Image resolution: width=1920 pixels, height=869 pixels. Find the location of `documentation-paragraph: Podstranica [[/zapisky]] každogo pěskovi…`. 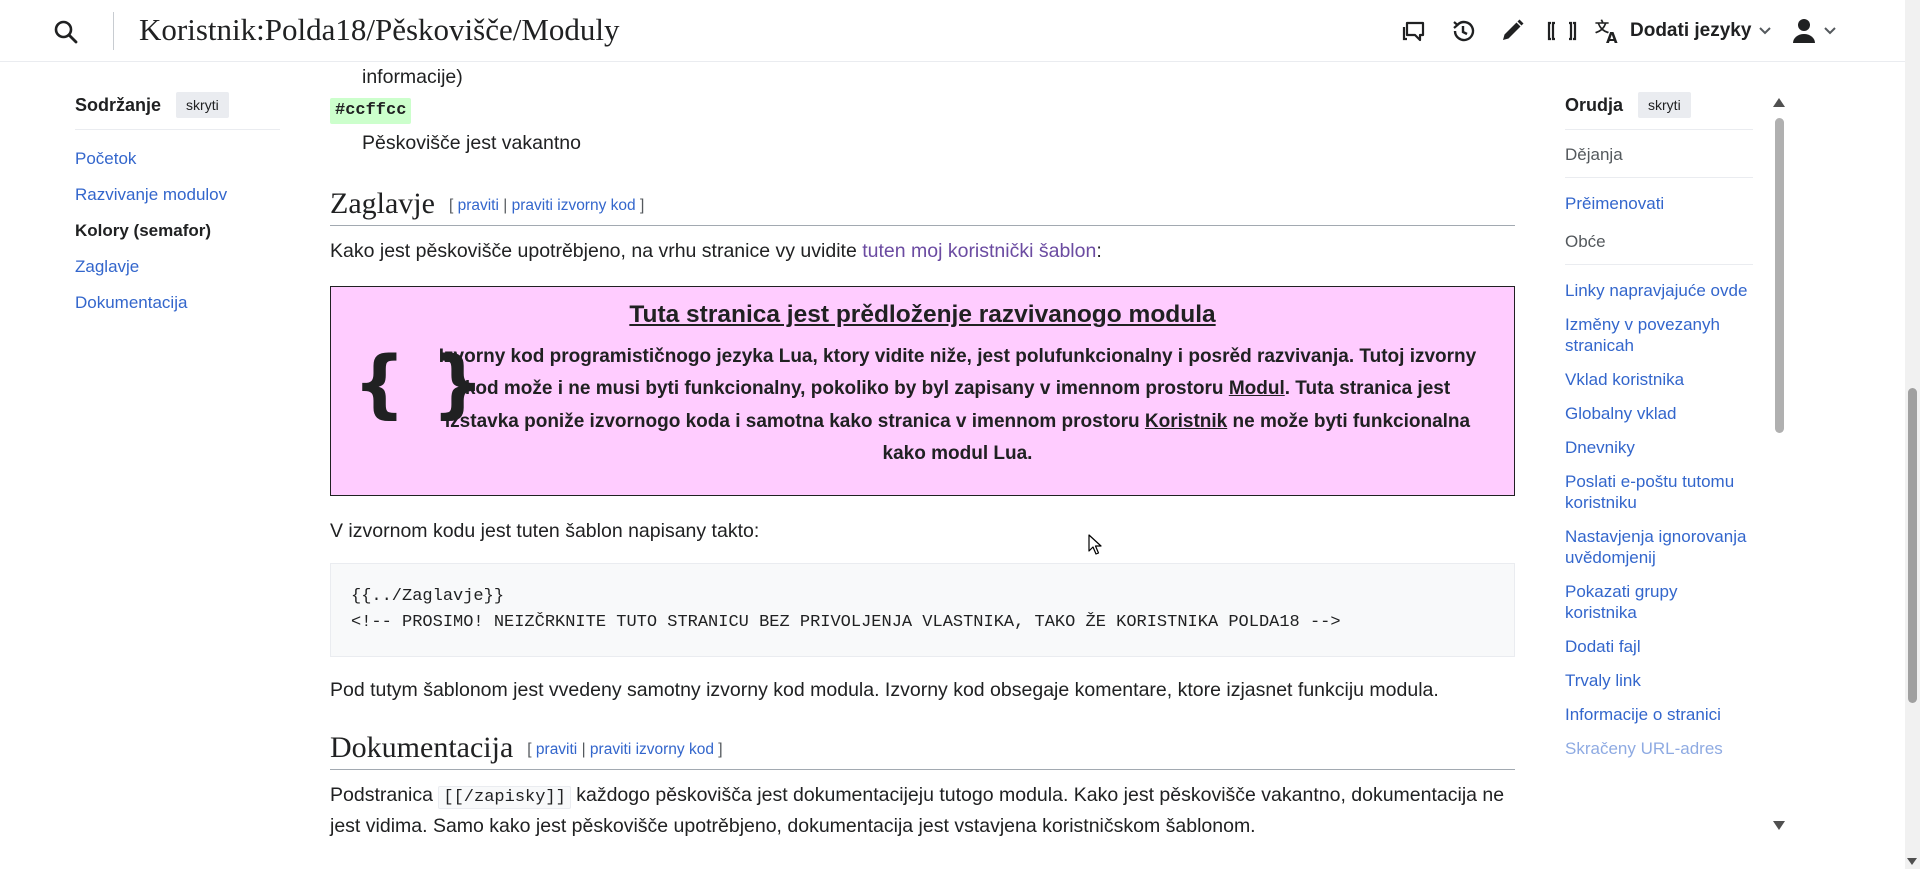

documentation-paragraph: Podstranica [[/zapisky]] každogo pěskovi… is located at coordinates (917, 810).